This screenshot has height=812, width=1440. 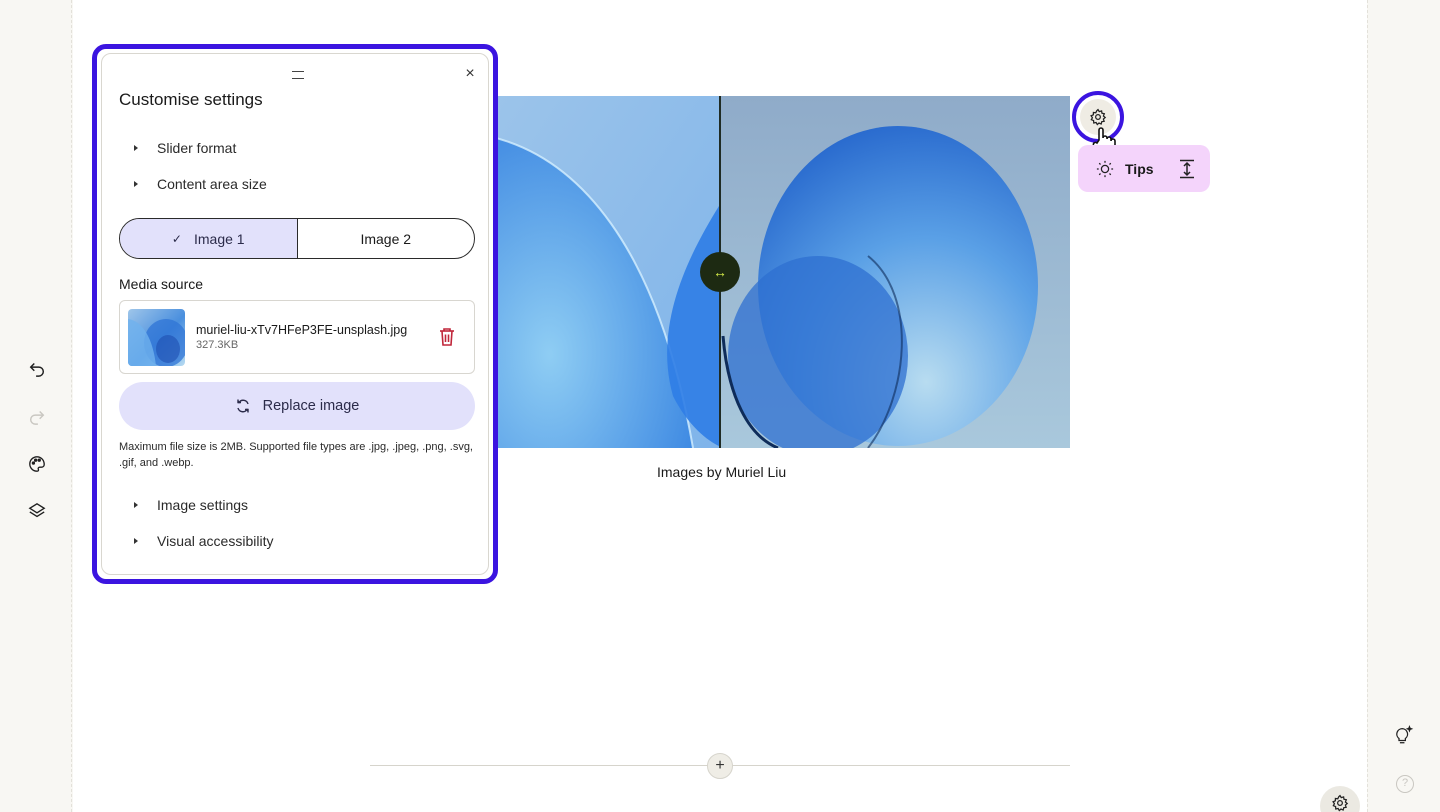 What do you see at coordinates (302, 330) in the screenshot?
I see `file-name: muriel-liu-xTv7HFeP3FE-unsplash.jpg` at bounding box center [302, 330].